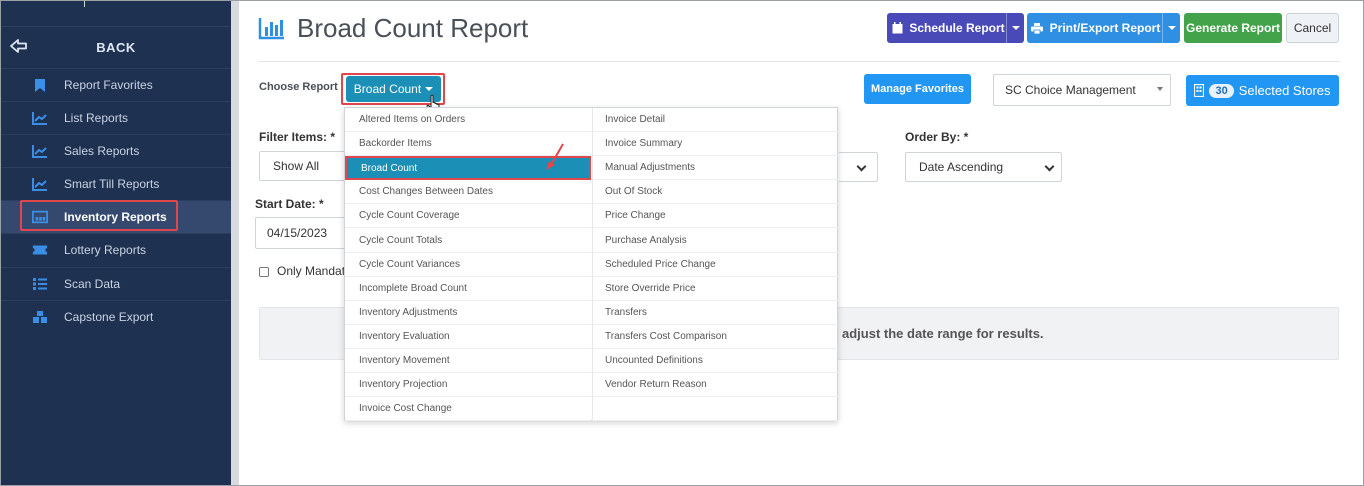 Image resolution: width=1364 pixels, height=486 pixels. I want to click on report-option: Uncounted Definitions, so click(715, 361).